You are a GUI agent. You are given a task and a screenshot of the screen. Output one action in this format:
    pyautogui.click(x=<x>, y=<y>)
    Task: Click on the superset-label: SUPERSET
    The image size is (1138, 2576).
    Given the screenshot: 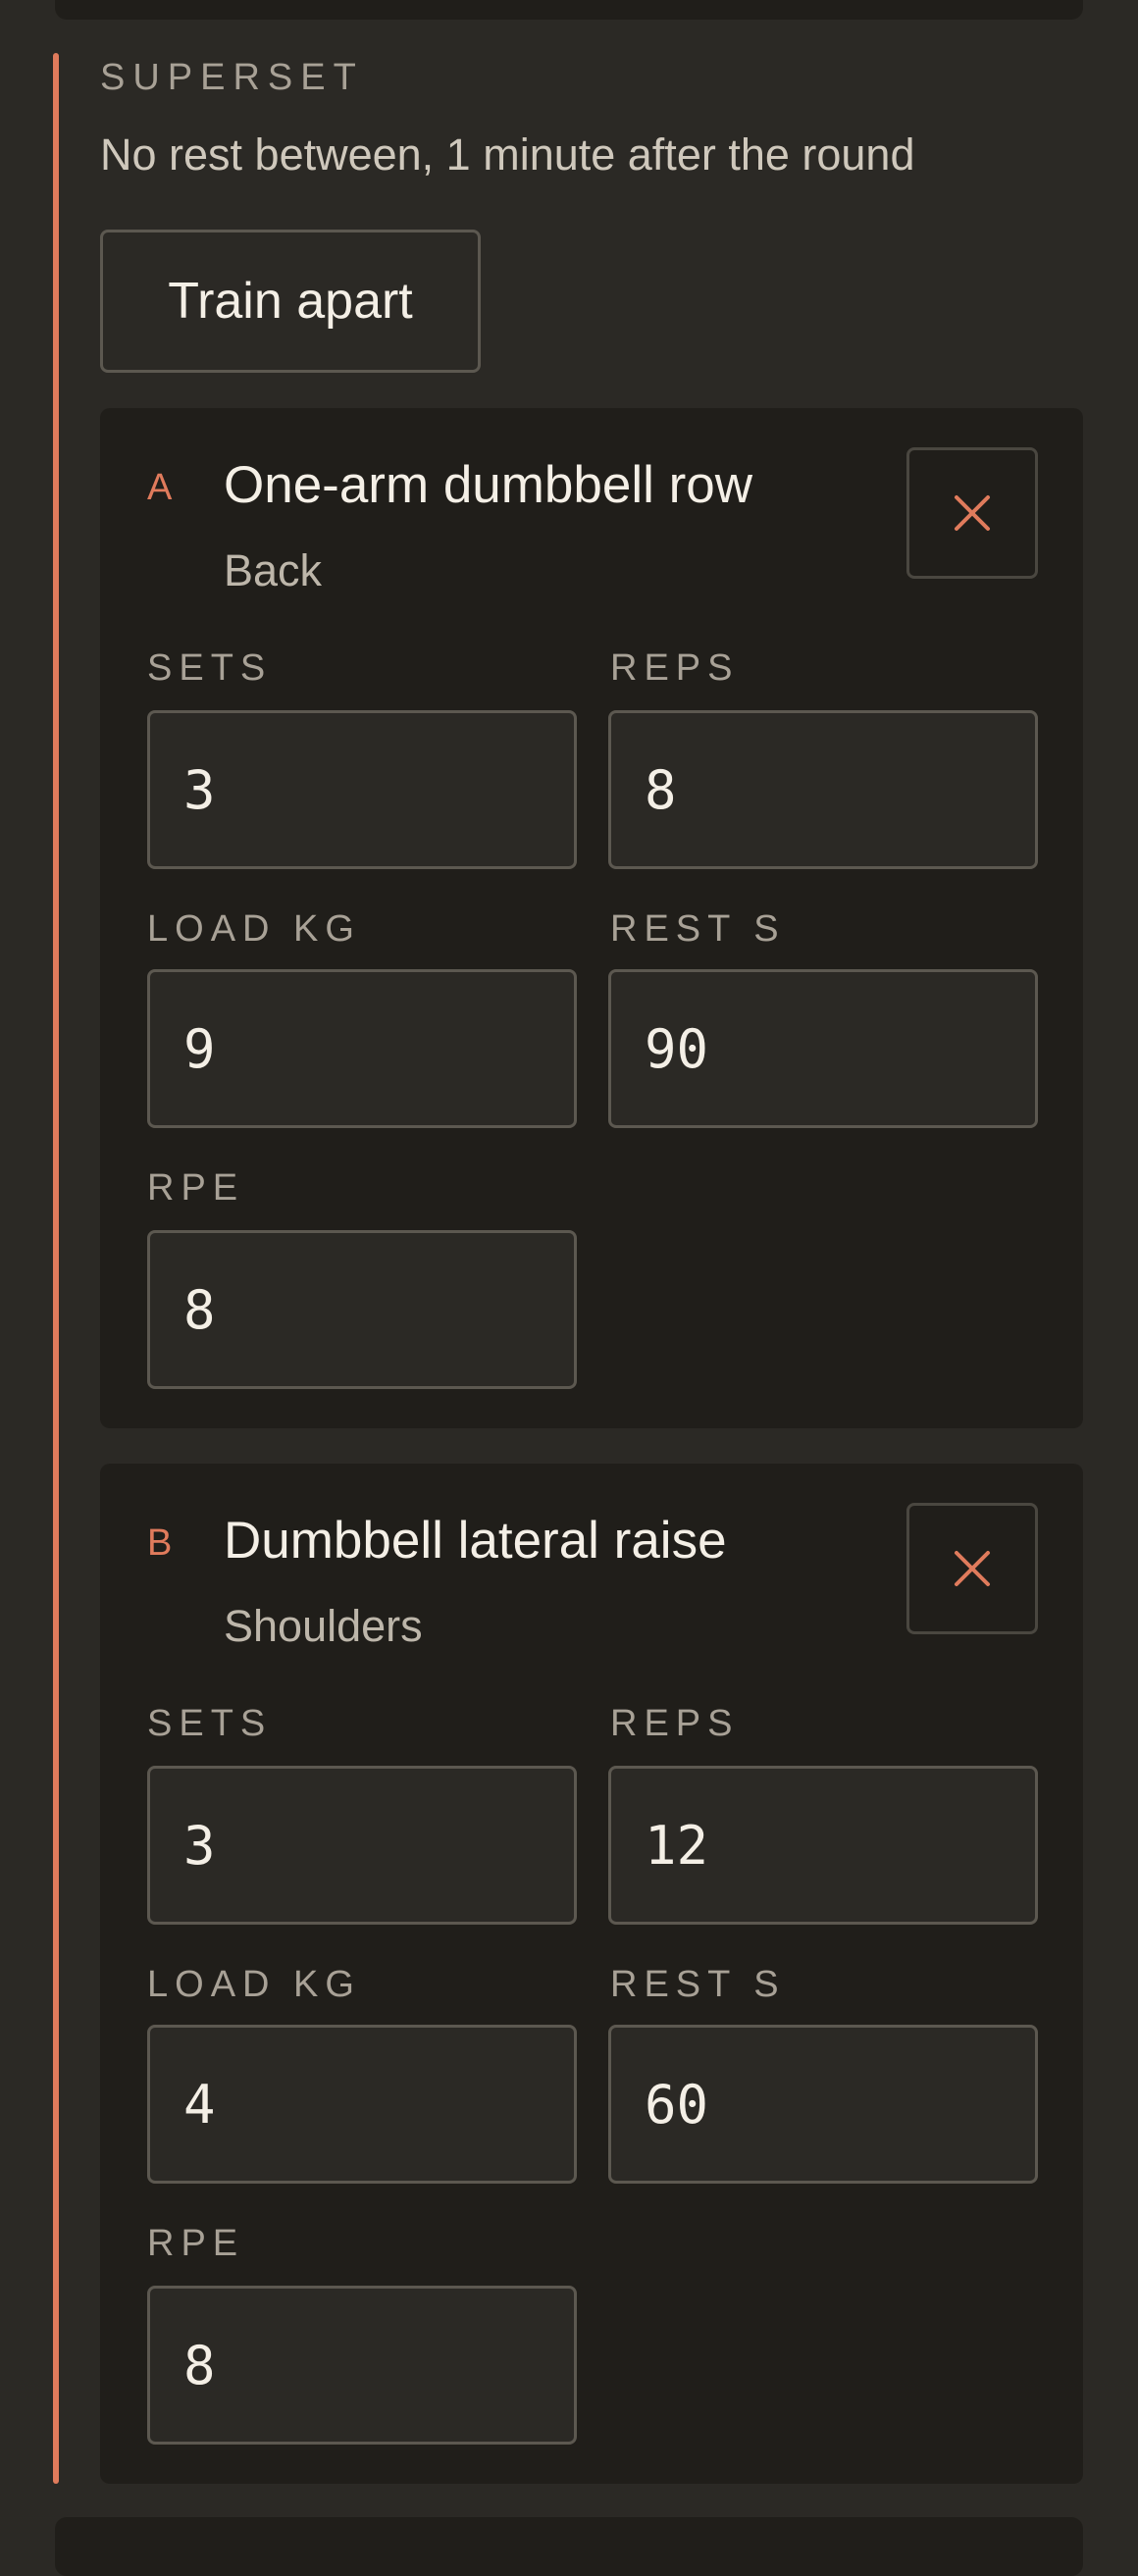 What is the action you would take?
    pyautogui.click(x=232, y=77)
    